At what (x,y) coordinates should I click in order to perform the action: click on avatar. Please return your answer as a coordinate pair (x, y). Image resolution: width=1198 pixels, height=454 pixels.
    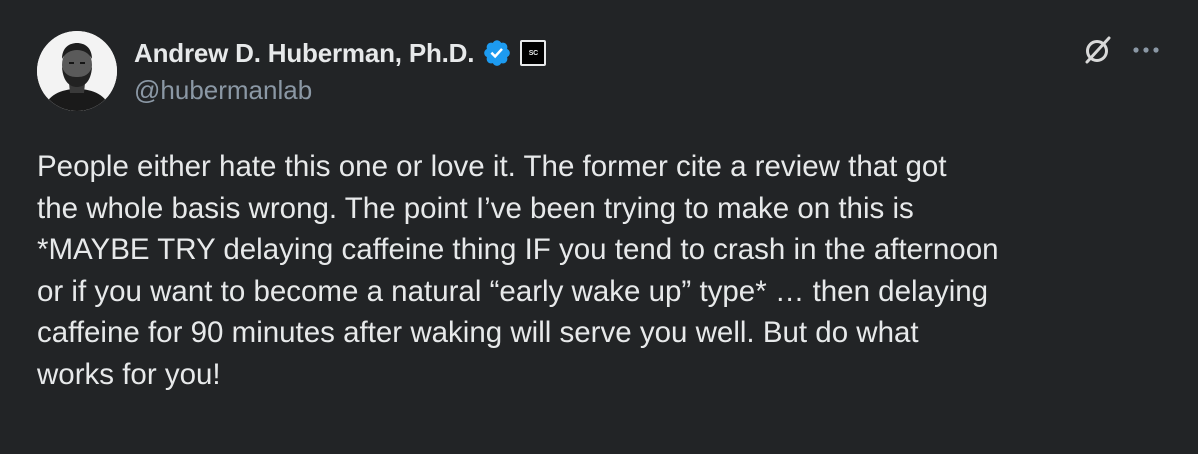
    Looking at the image, I should click on (77, 71).